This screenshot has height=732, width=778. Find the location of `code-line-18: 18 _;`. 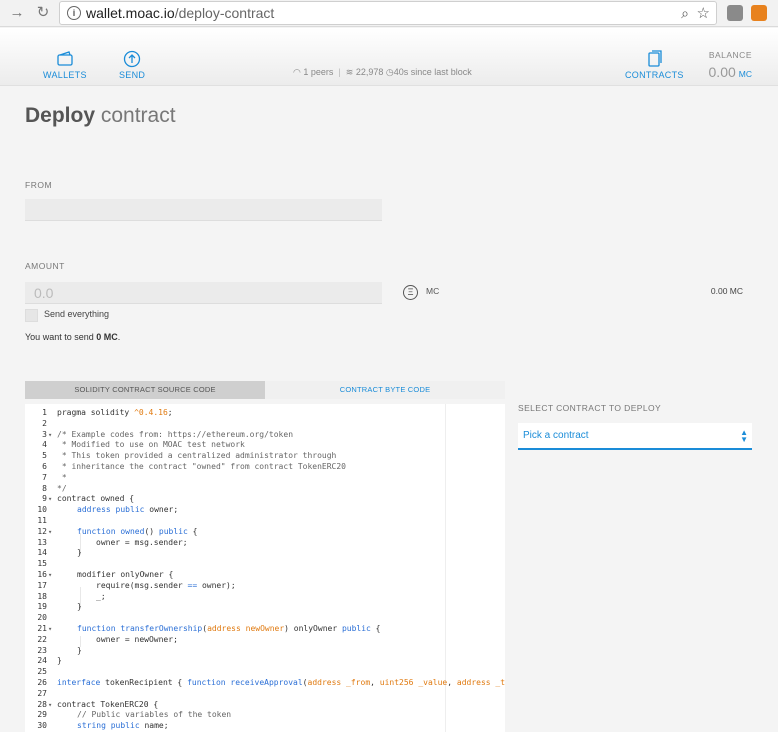

code-line-18: 18 _; is located at coordinates (71, 596).